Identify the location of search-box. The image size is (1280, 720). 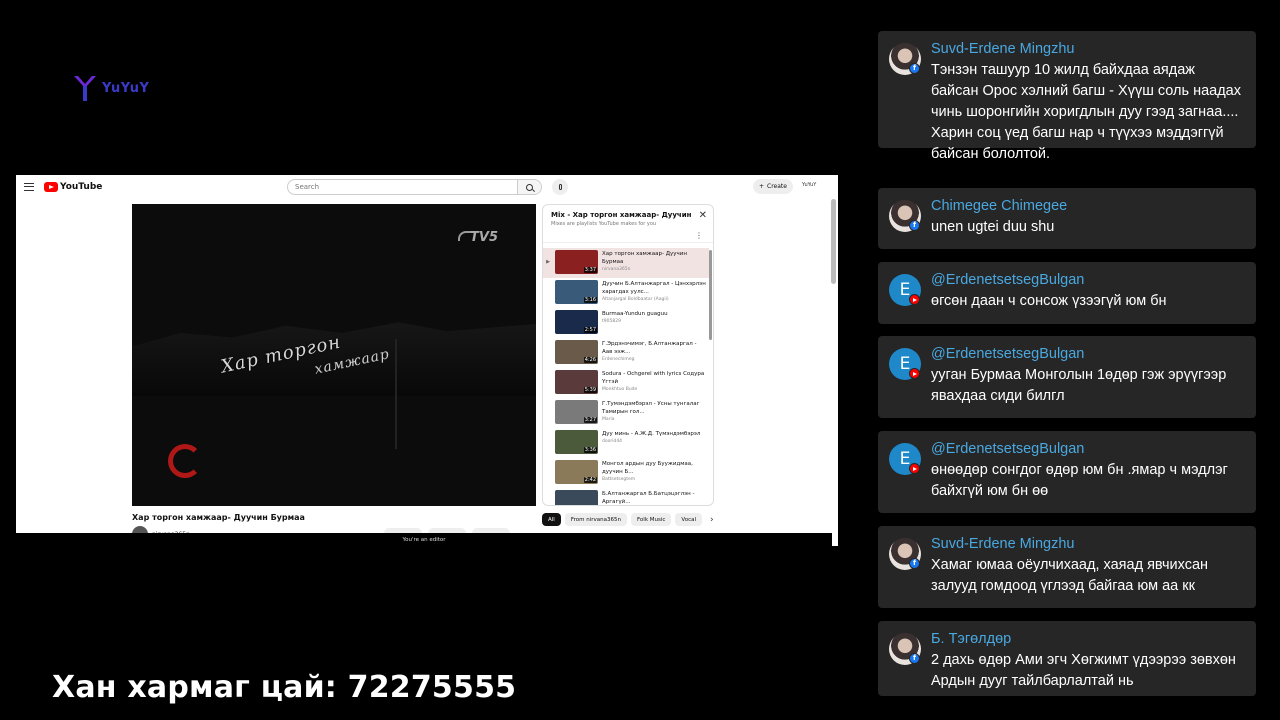
(414, 187).